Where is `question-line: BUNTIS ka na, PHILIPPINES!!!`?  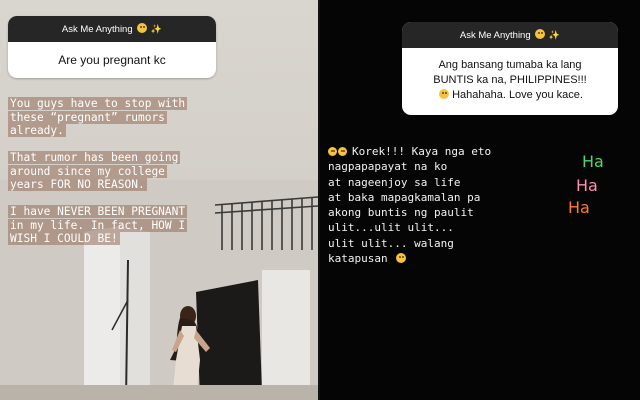
question-line: BUNTIS ka na, PHILIPPINES!!! is located at coordinates (510, 80).